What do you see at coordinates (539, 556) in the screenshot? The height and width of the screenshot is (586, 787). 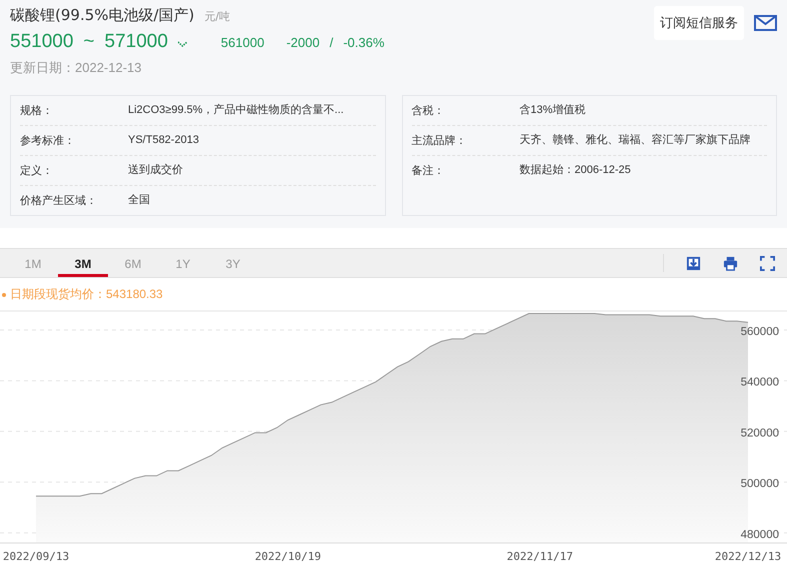 I see `x-axis-label: 2022/11/17` at bounding box center [539, 556].